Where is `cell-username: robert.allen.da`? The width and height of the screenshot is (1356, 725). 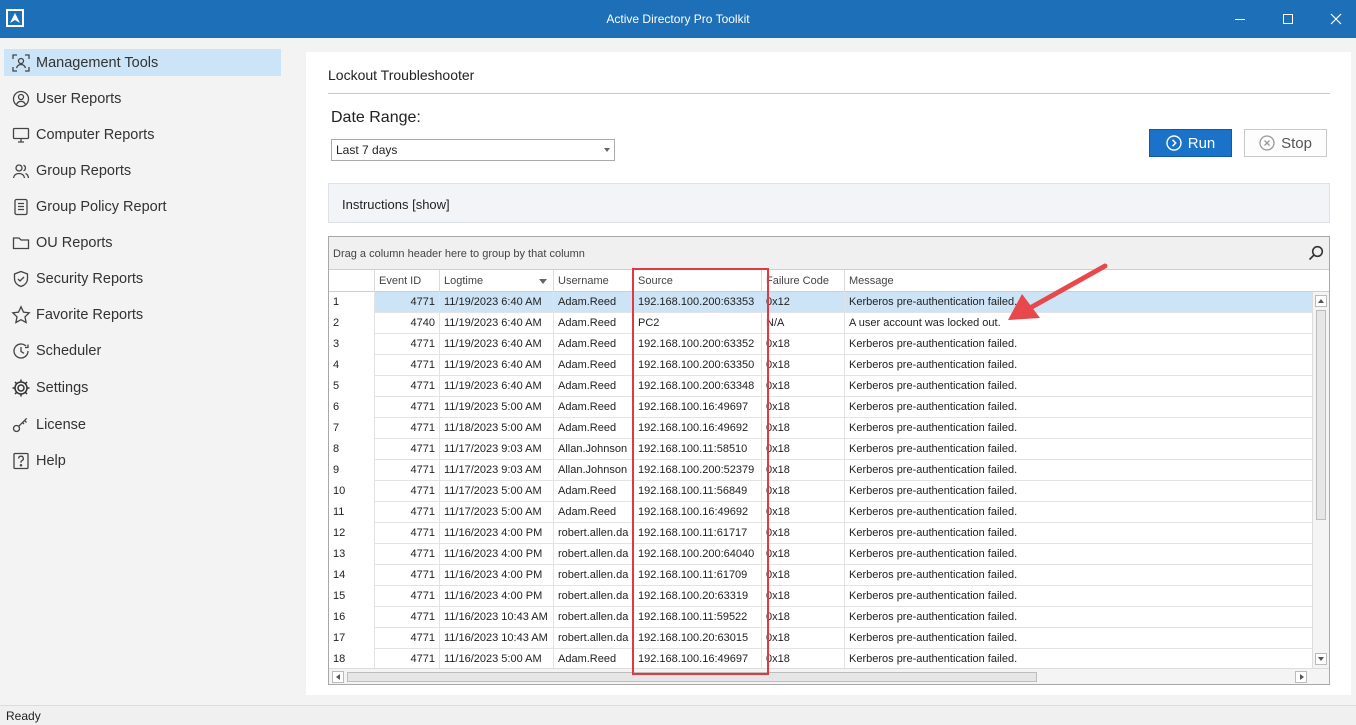
cell-username: robert.allen.da is located at coordinates (593, 554).